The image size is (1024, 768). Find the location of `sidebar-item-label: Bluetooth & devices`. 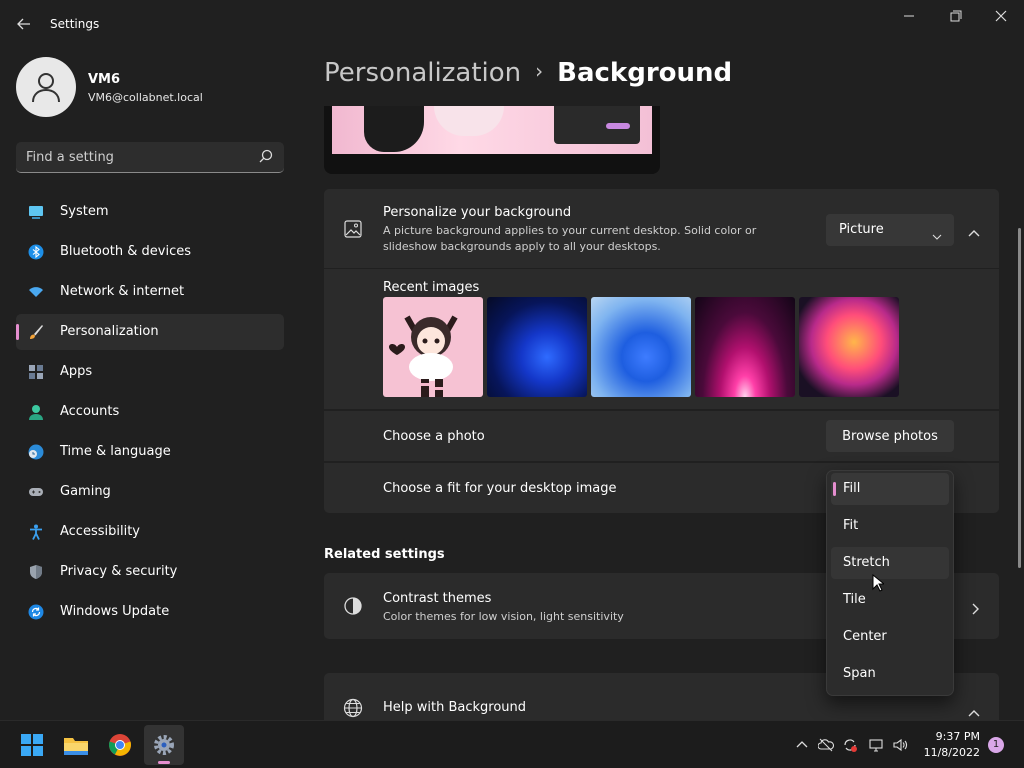

sidebar-item-label: Bluetooth & devices is located at coordinates (125, 251).